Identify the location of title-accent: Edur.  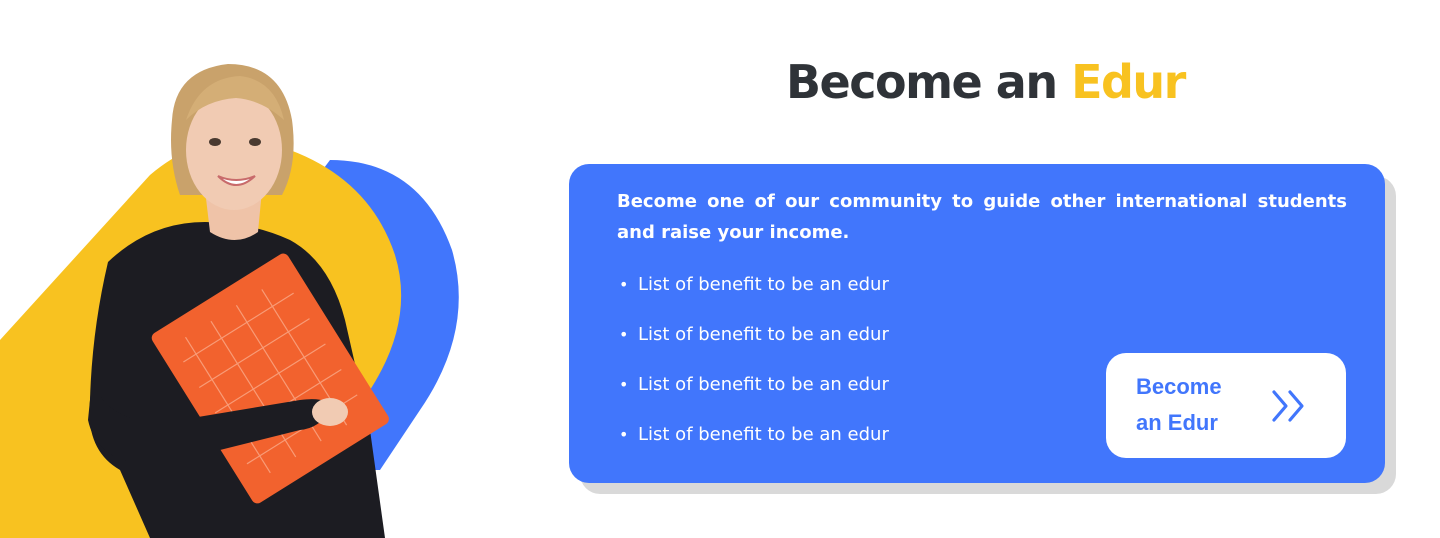
(1128, 82).